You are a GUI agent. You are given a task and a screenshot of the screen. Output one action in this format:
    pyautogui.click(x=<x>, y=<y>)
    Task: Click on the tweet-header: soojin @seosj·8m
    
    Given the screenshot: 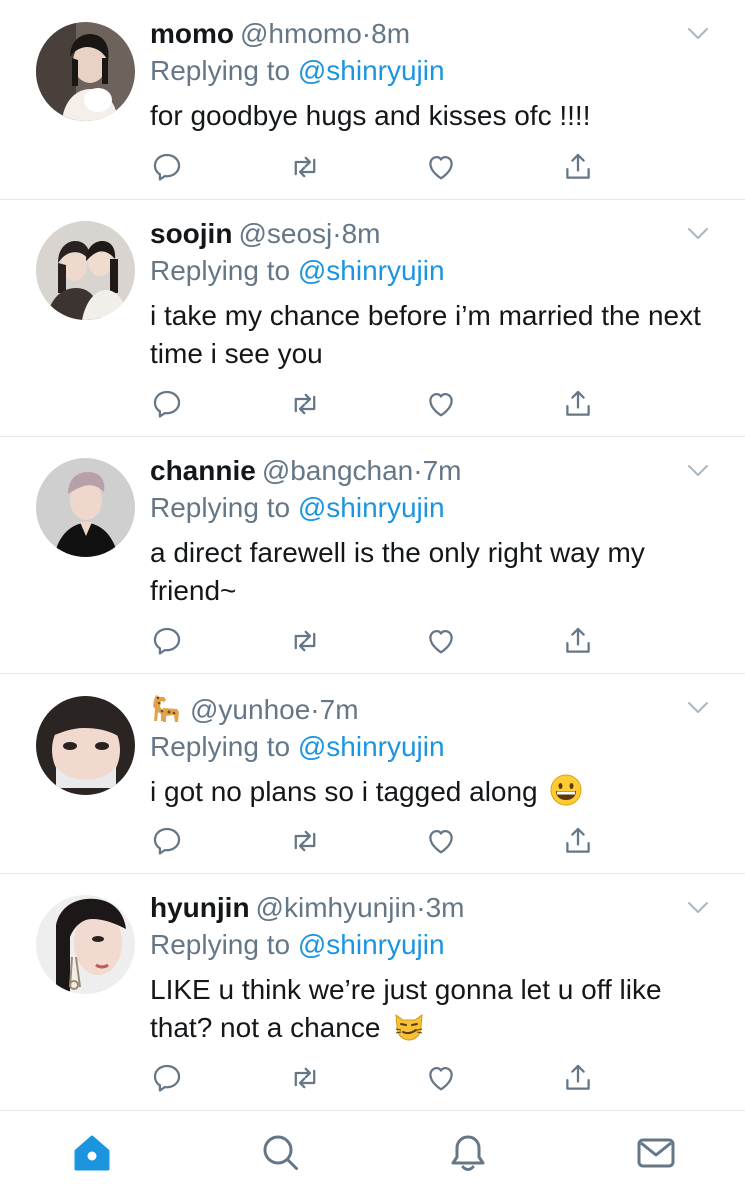 What is the action you would take?
    pyautogui.click(x=432, y=234)
    